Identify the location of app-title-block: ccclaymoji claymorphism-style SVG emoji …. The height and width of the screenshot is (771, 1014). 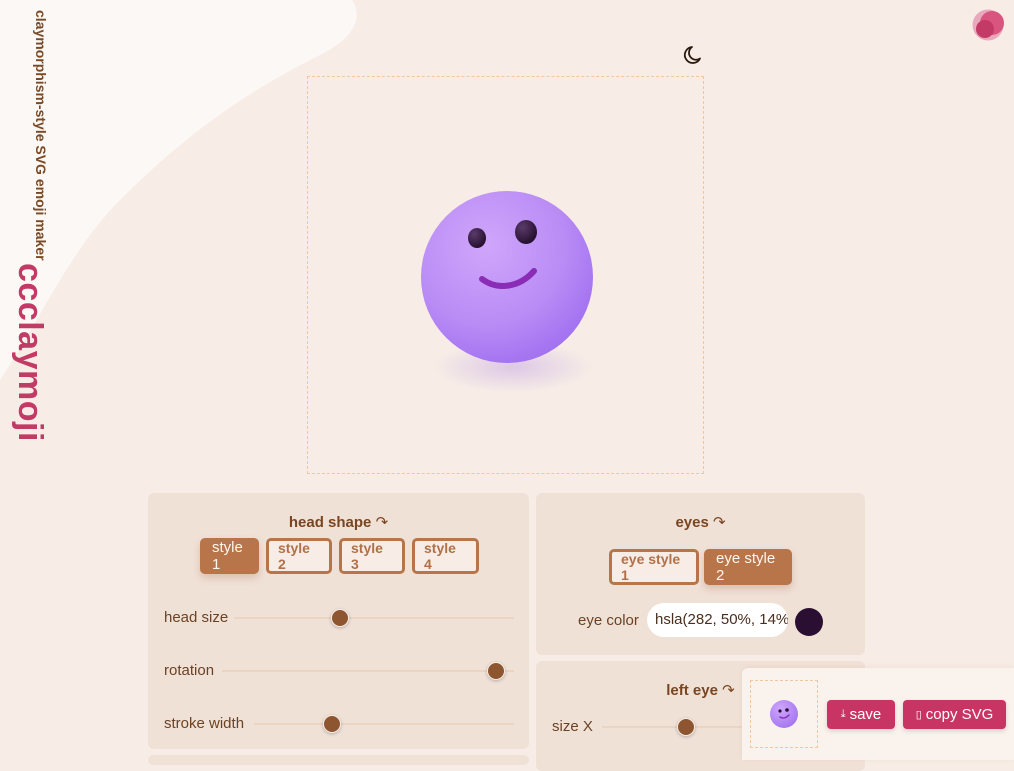
(30, 226).